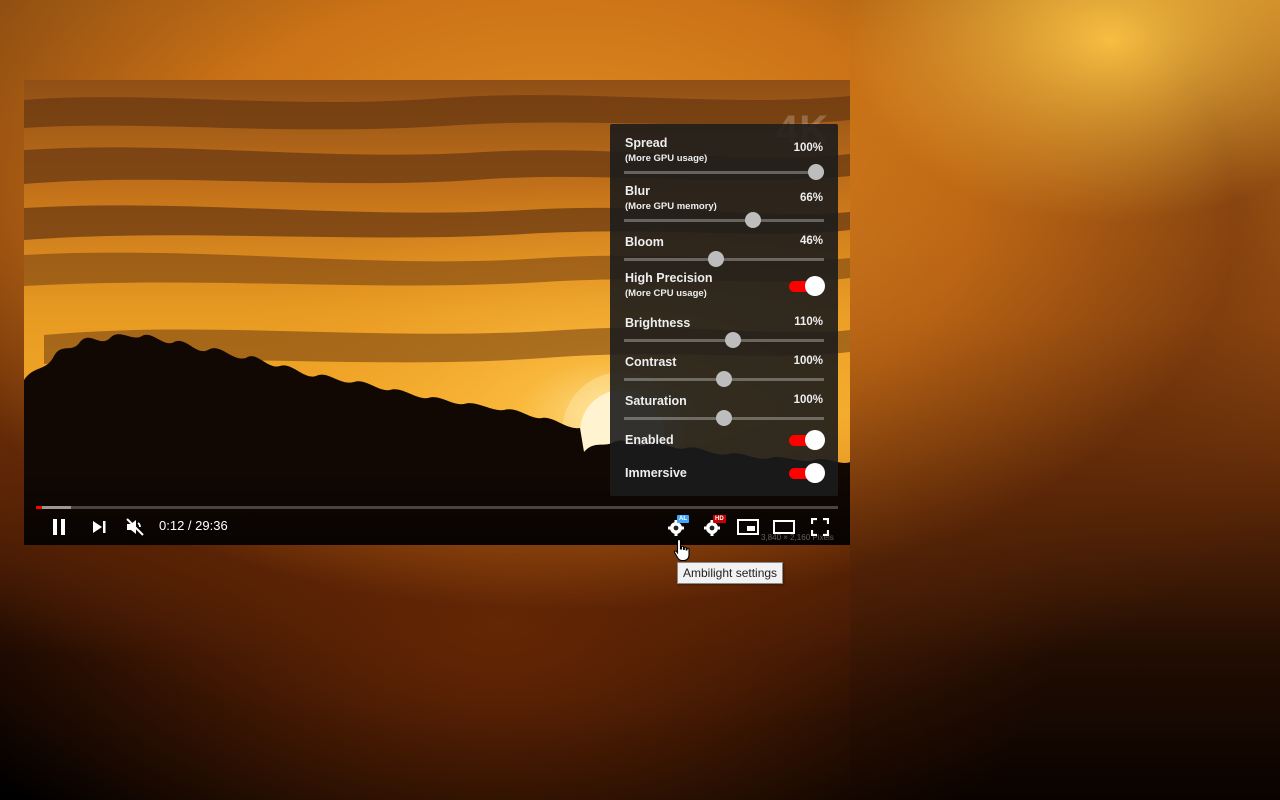 This screenshot has width=1280, height=800. I want to click on contrast-slider, so click(724, 379).